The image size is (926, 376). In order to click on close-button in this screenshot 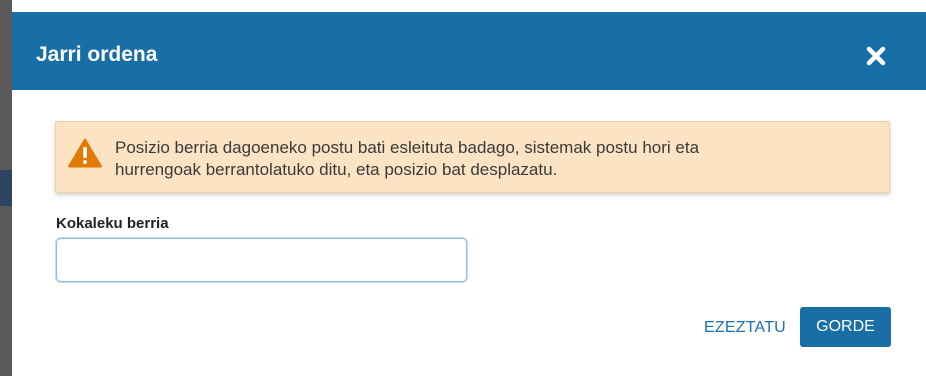, I will do `click(876, 56)`.